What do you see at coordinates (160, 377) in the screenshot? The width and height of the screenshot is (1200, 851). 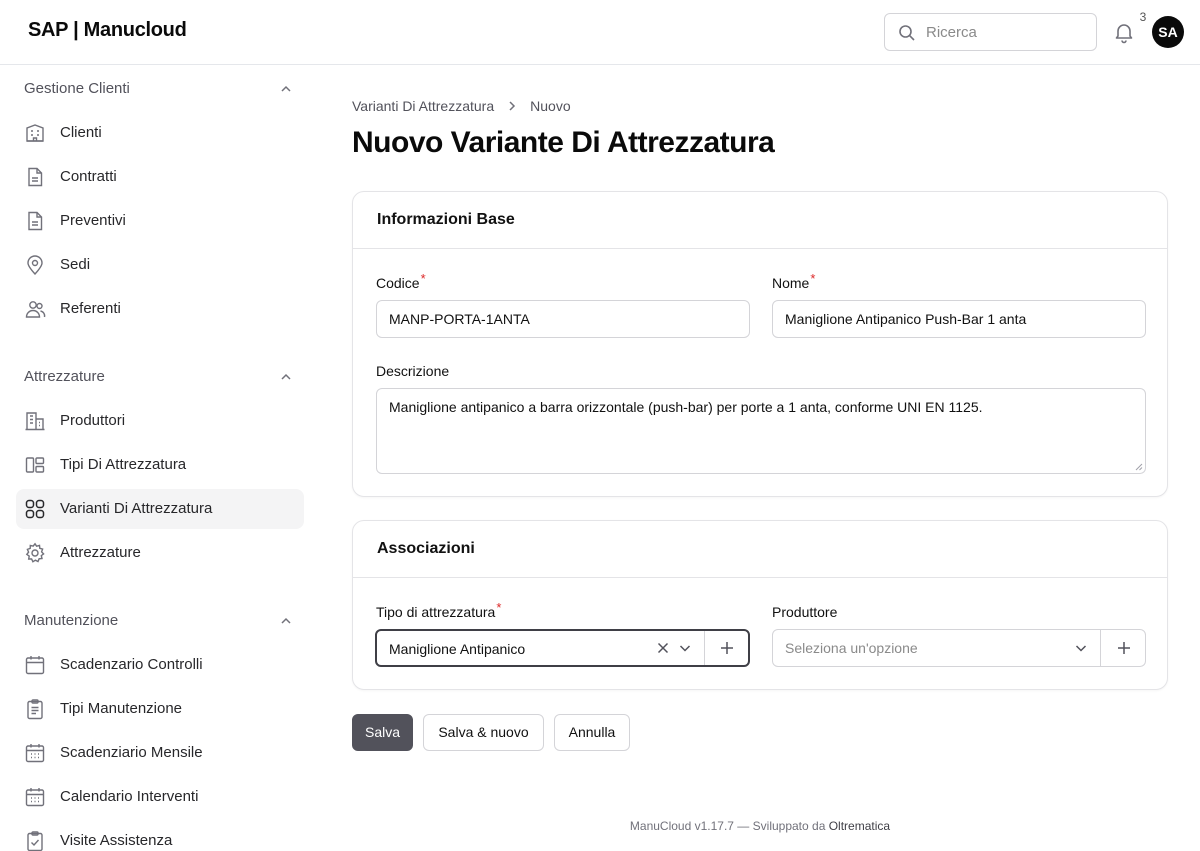 I see `sidebar-group-attrezzature: Attrezzature` at bounding box center [160, 377].